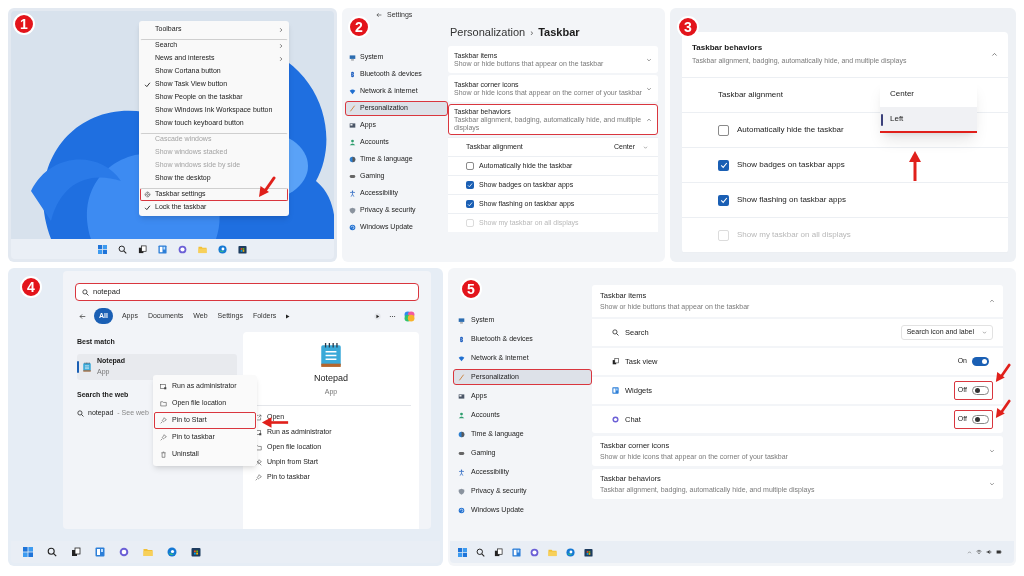 The image size is (1024, 576). I want to click on chevron-right-icon, so click(281, 29).